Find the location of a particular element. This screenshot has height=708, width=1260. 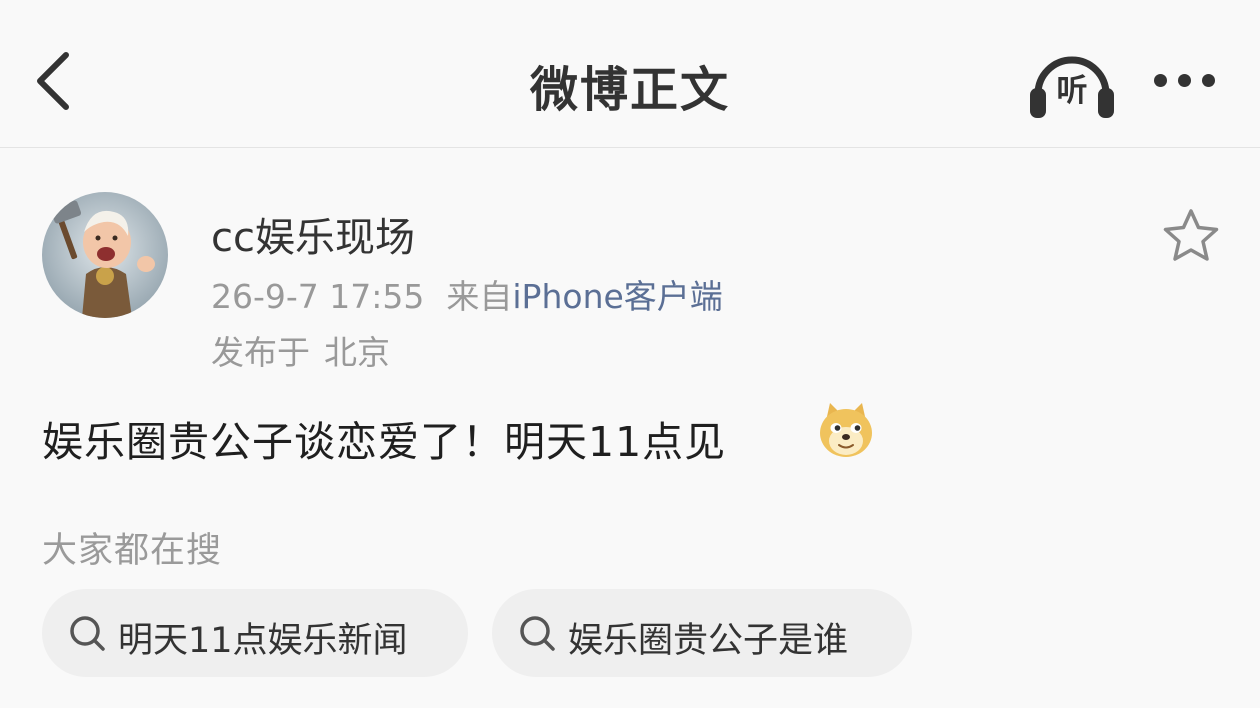

more-options-button is located at coordinates (1186, 82).